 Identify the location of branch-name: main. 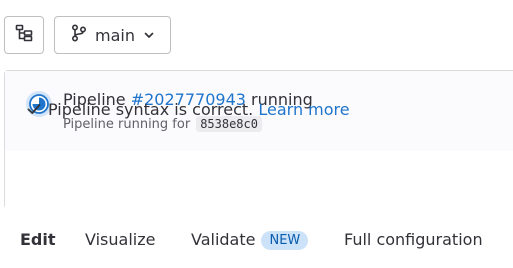
(115, 35).